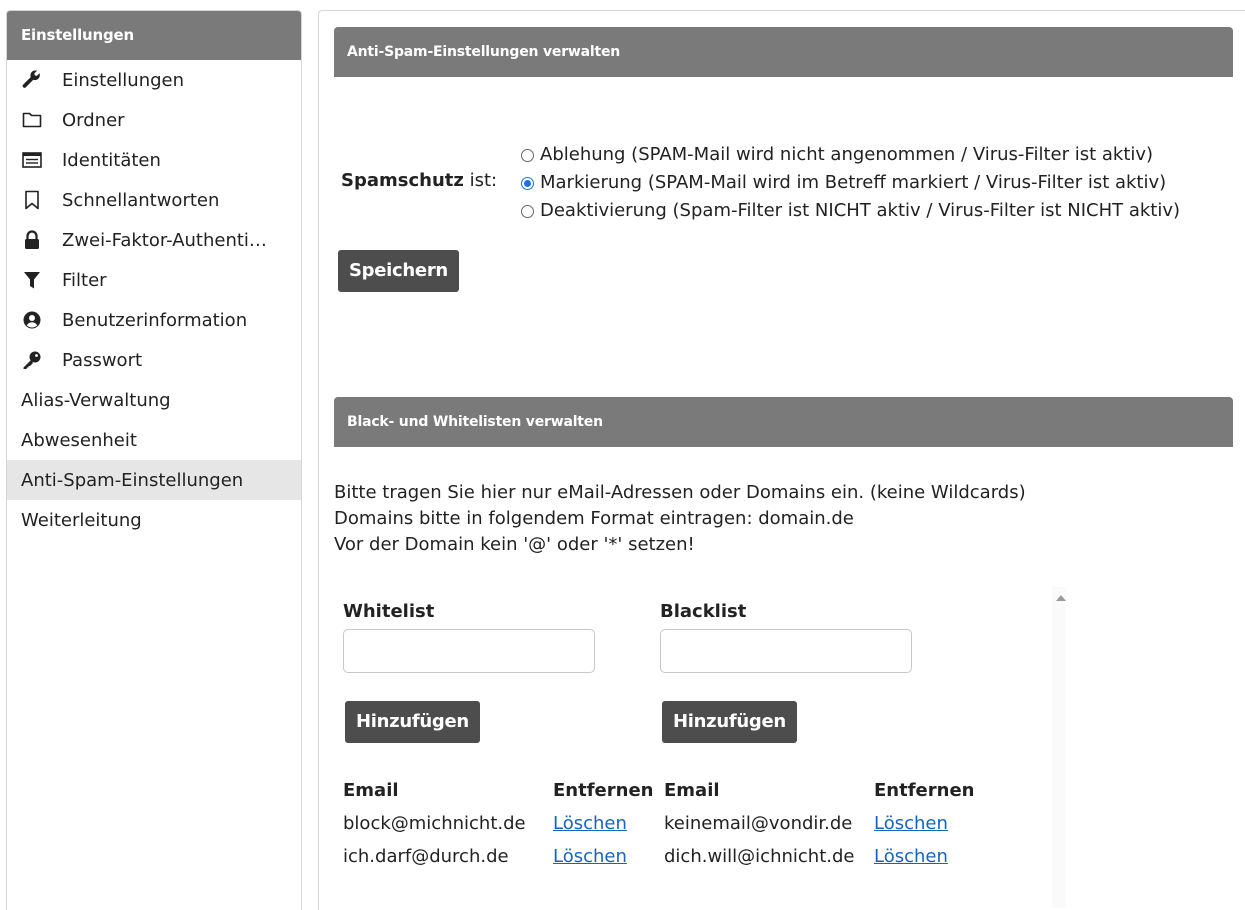  I want to click on radio-button-checked, so click(527, 183).